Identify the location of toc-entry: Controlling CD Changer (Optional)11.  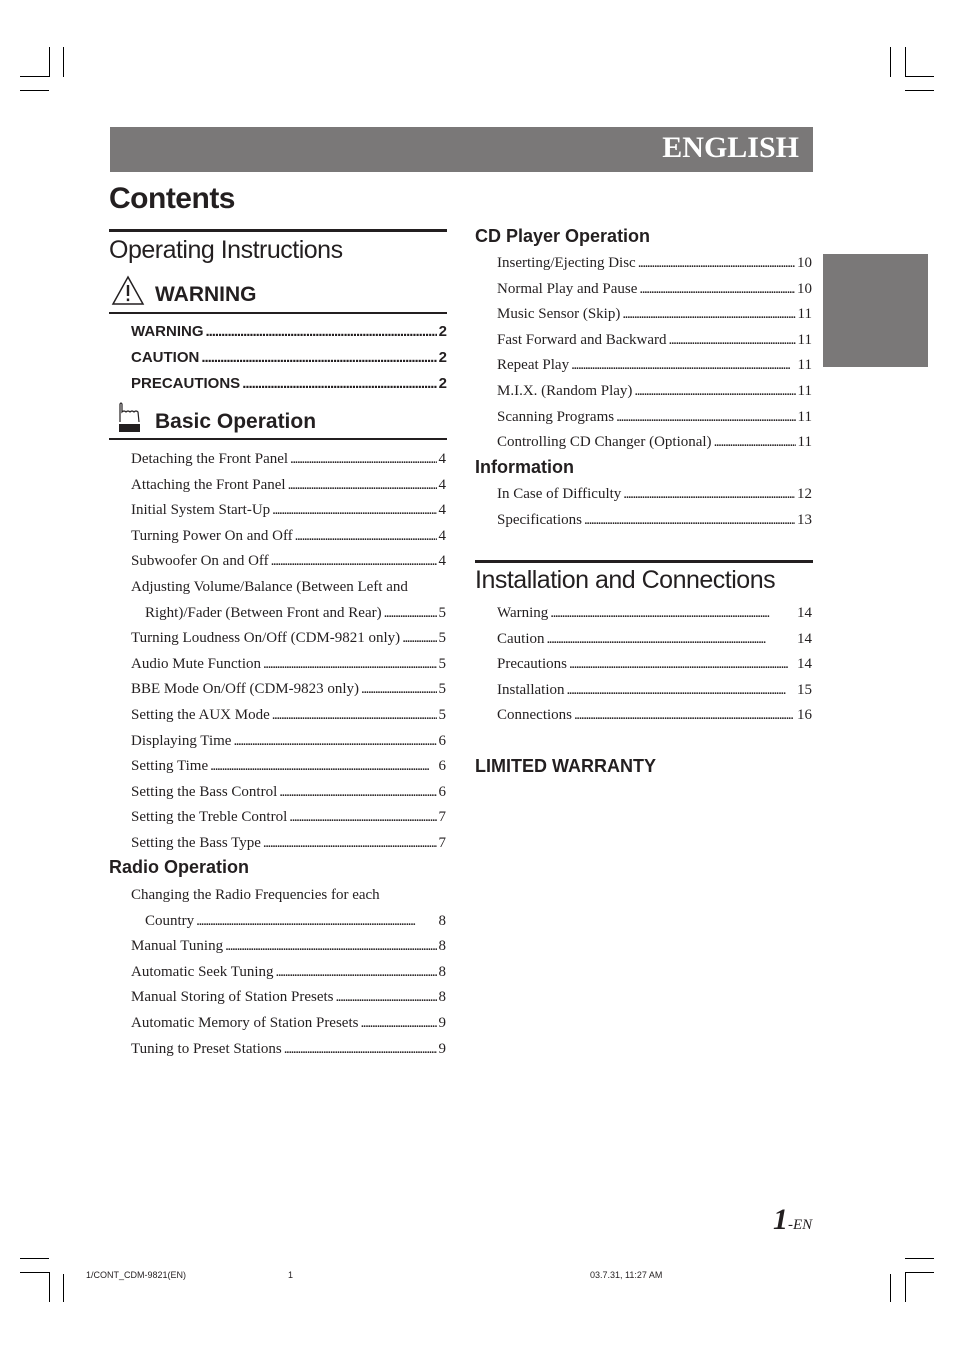
(654, 443).